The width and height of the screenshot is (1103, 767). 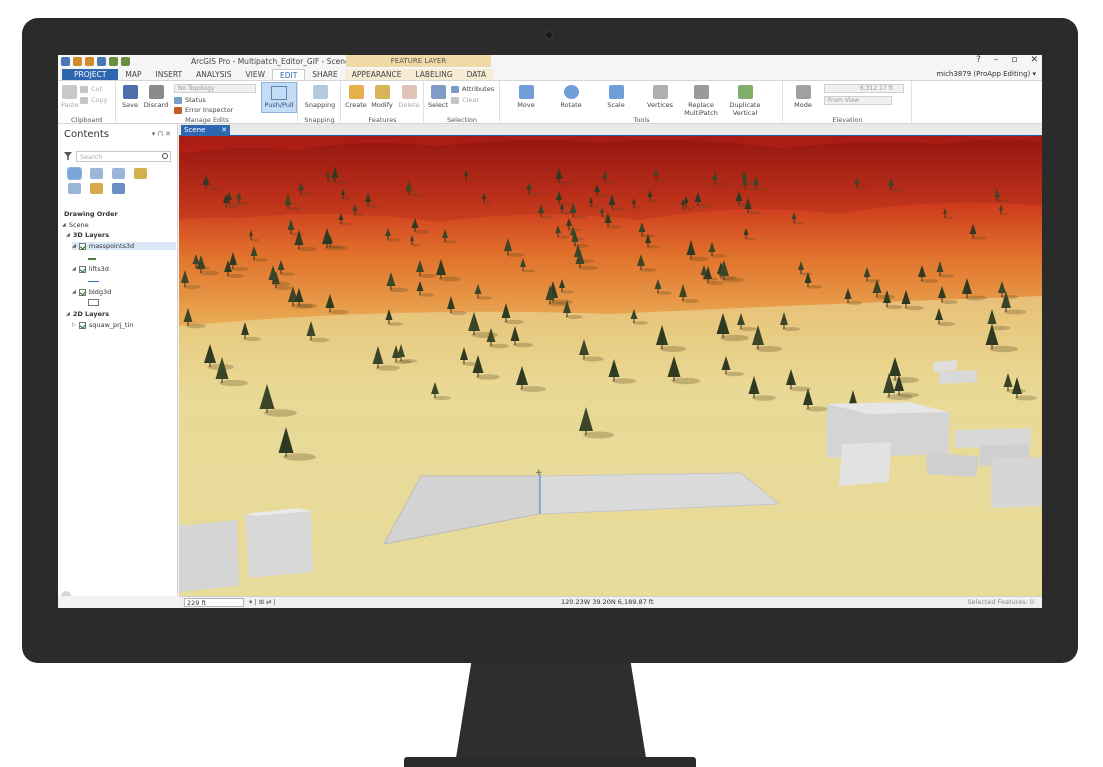 What do you see at coordinates (140, 173) in the screenshot?
I see `list-by-editing-icon` at bounding box center [140, 173].